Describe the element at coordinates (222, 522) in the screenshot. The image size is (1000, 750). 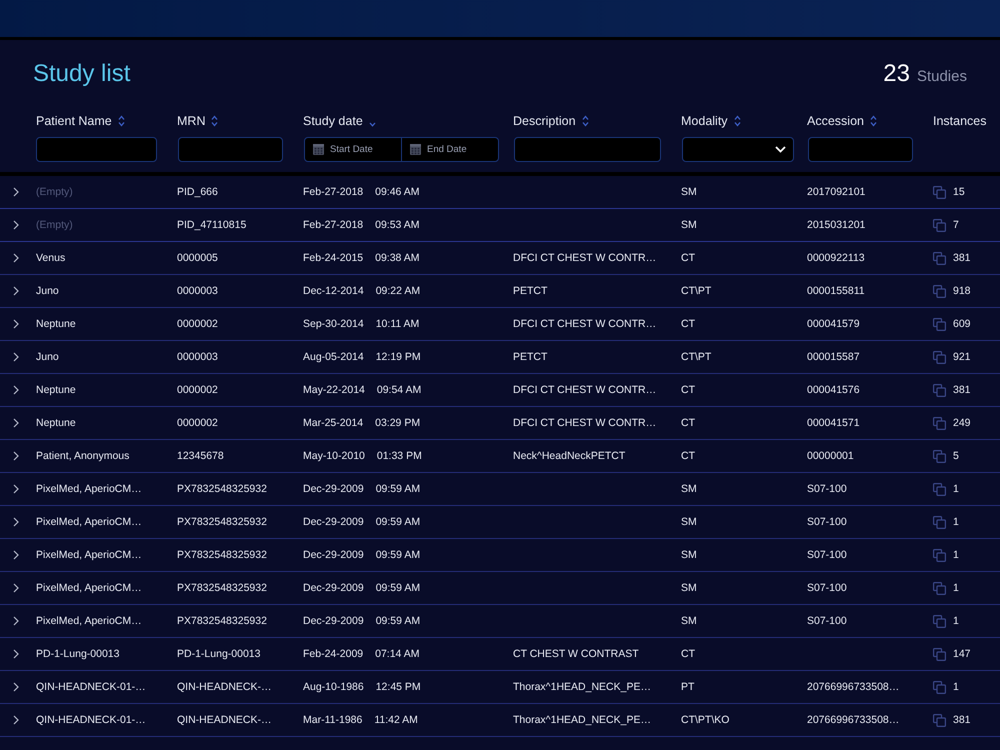
I see `mrn-cell: PX7832548325932` at that location.